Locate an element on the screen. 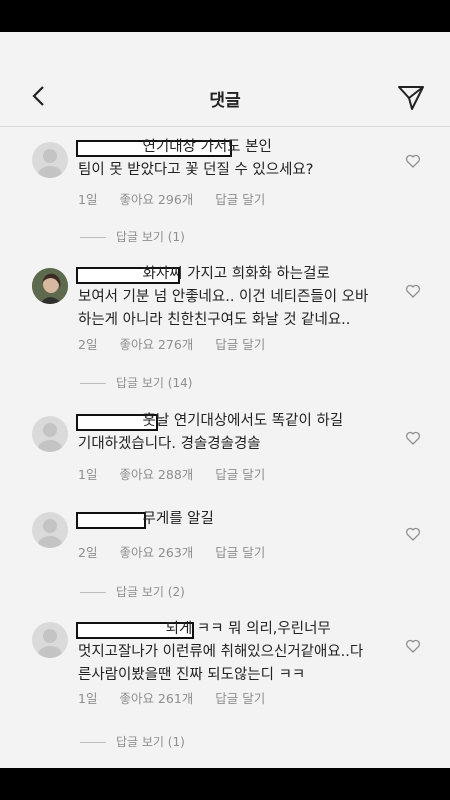  comment-meta: 2일 좋아요 276개 답글 달기 is located at coordinates (180, 343).